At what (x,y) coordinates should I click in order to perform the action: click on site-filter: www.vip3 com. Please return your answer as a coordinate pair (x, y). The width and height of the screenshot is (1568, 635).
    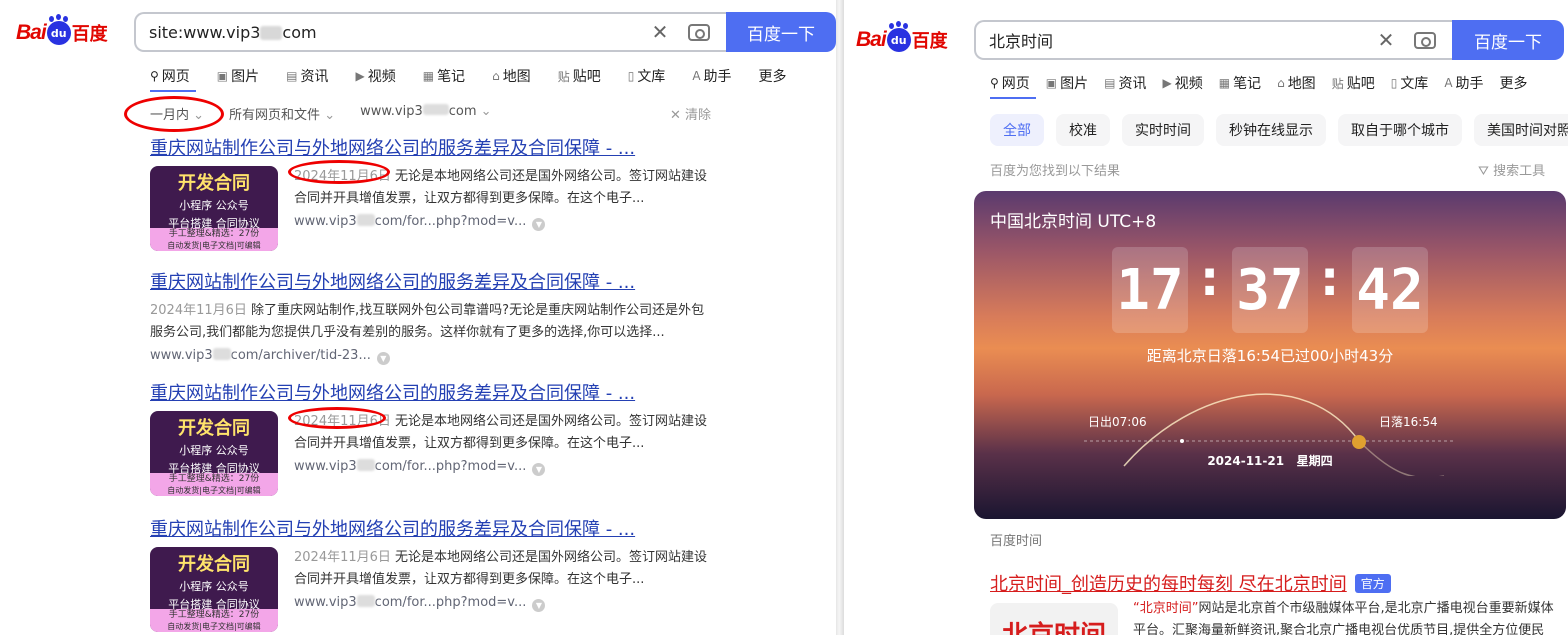
    Looking at the image, I should click on (425, 113).